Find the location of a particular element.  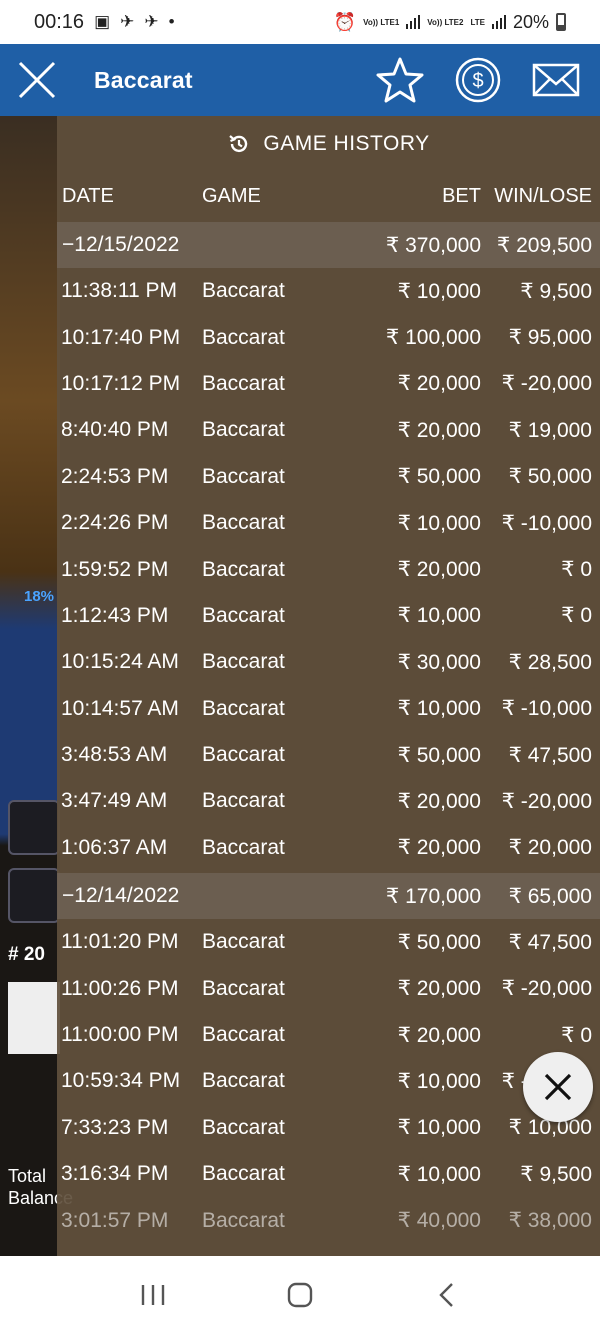

history-row: 10:15:24 AM Baccarat ₹ 30,000 ₹ 28,500 is located at coordinates (328, 662).